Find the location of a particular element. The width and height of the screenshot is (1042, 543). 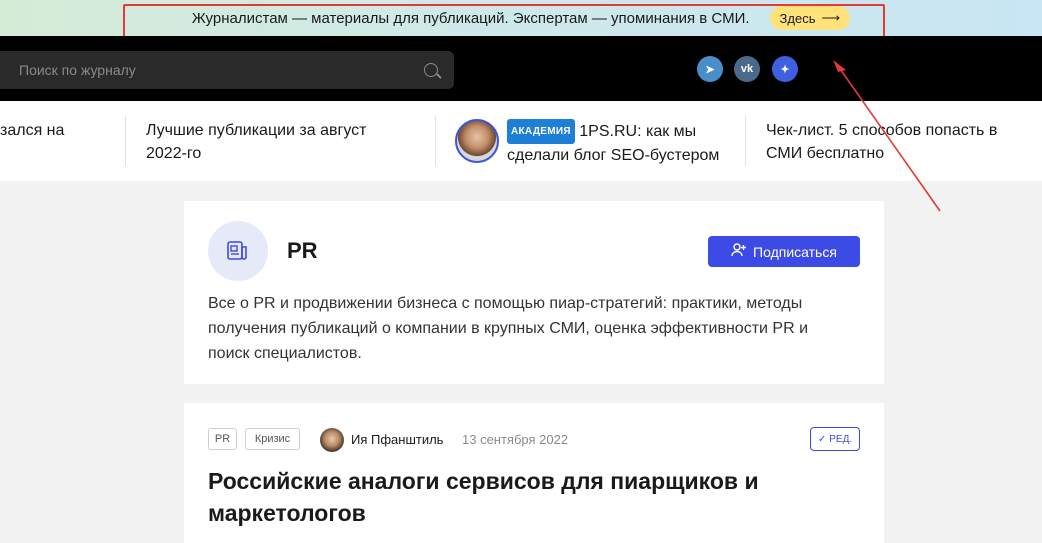

academy-badge: АКАДЕМИЯ is located at coordinates (541, 131).